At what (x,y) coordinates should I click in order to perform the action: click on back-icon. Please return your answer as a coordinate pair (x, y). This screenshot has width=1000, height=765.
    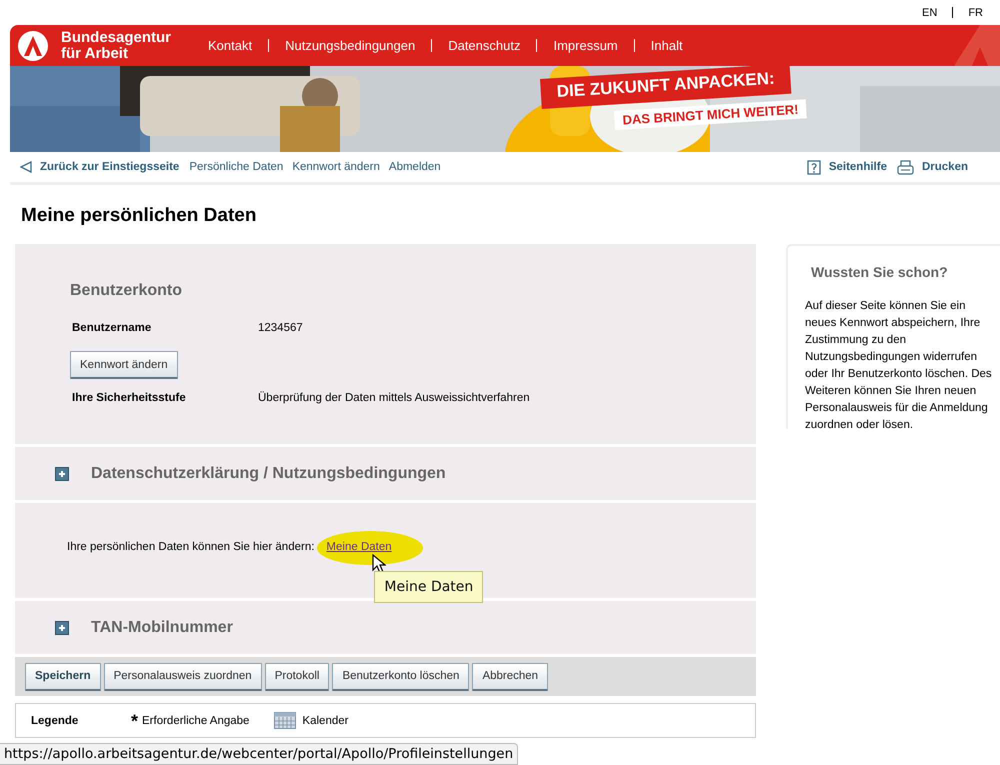
    Looking at the image, I should click on (26, 167).